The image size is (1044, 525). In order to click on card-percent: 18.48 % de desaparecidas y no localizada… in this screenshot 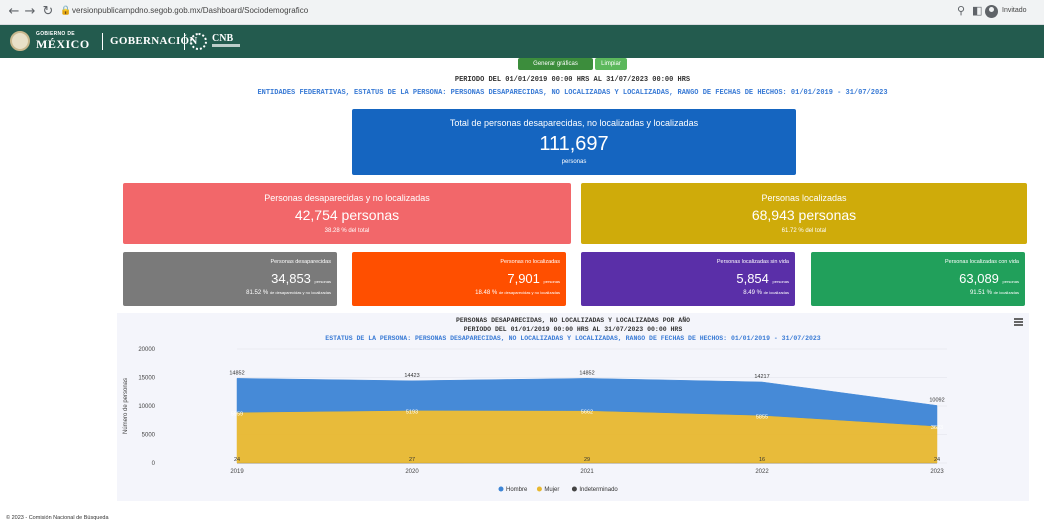, I will do `click(517, 293)`.